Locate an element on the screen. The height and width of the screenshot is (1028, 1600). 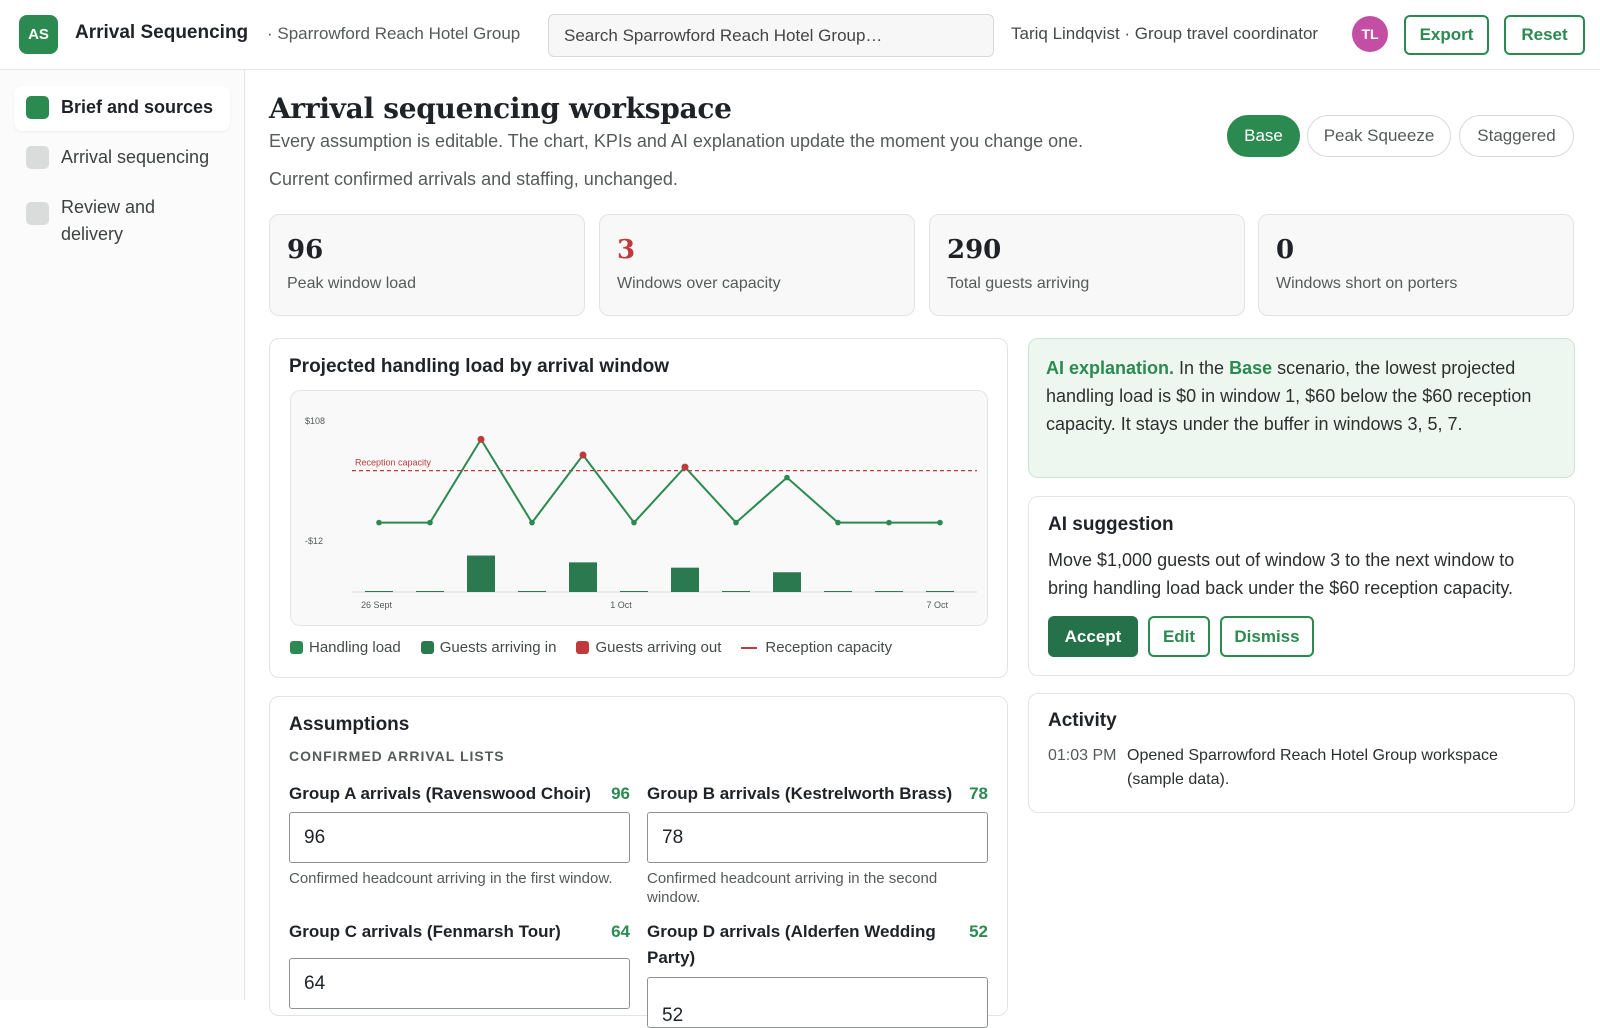
kpi-card-total-guests: 290 Total guests arriving is located at coordinates (1087, 265).